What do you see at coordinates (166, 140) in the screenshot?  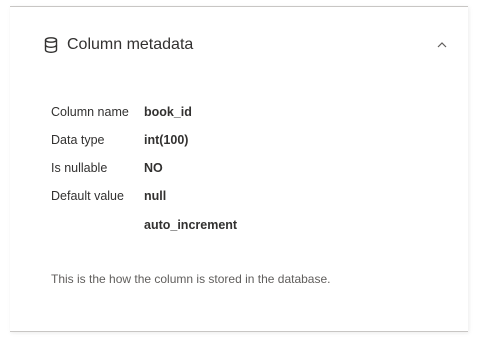 I see `metadata-value: int(100)` at bounding box center [166, 140].